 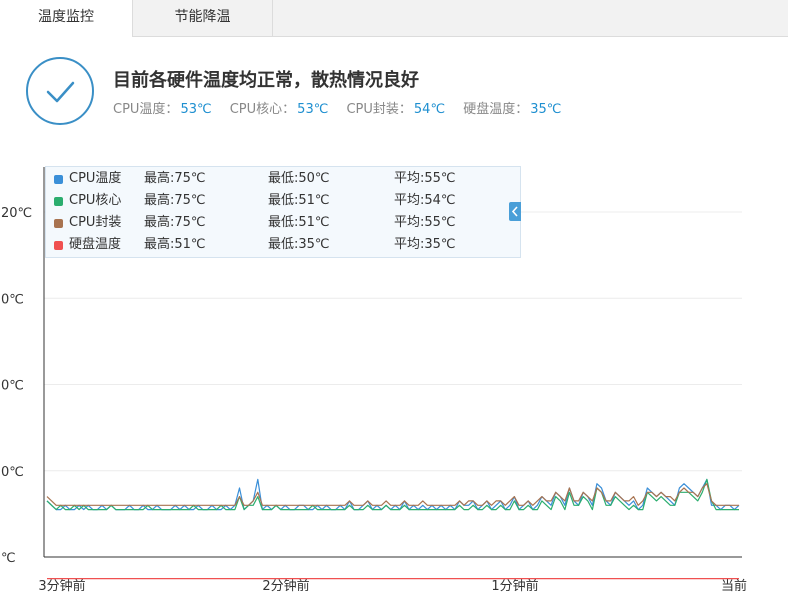 What do you see at coordinates (425, 200) in the screenshot?
I see `legend-avg: 平均:54℃` at bounding box center [425, 200].